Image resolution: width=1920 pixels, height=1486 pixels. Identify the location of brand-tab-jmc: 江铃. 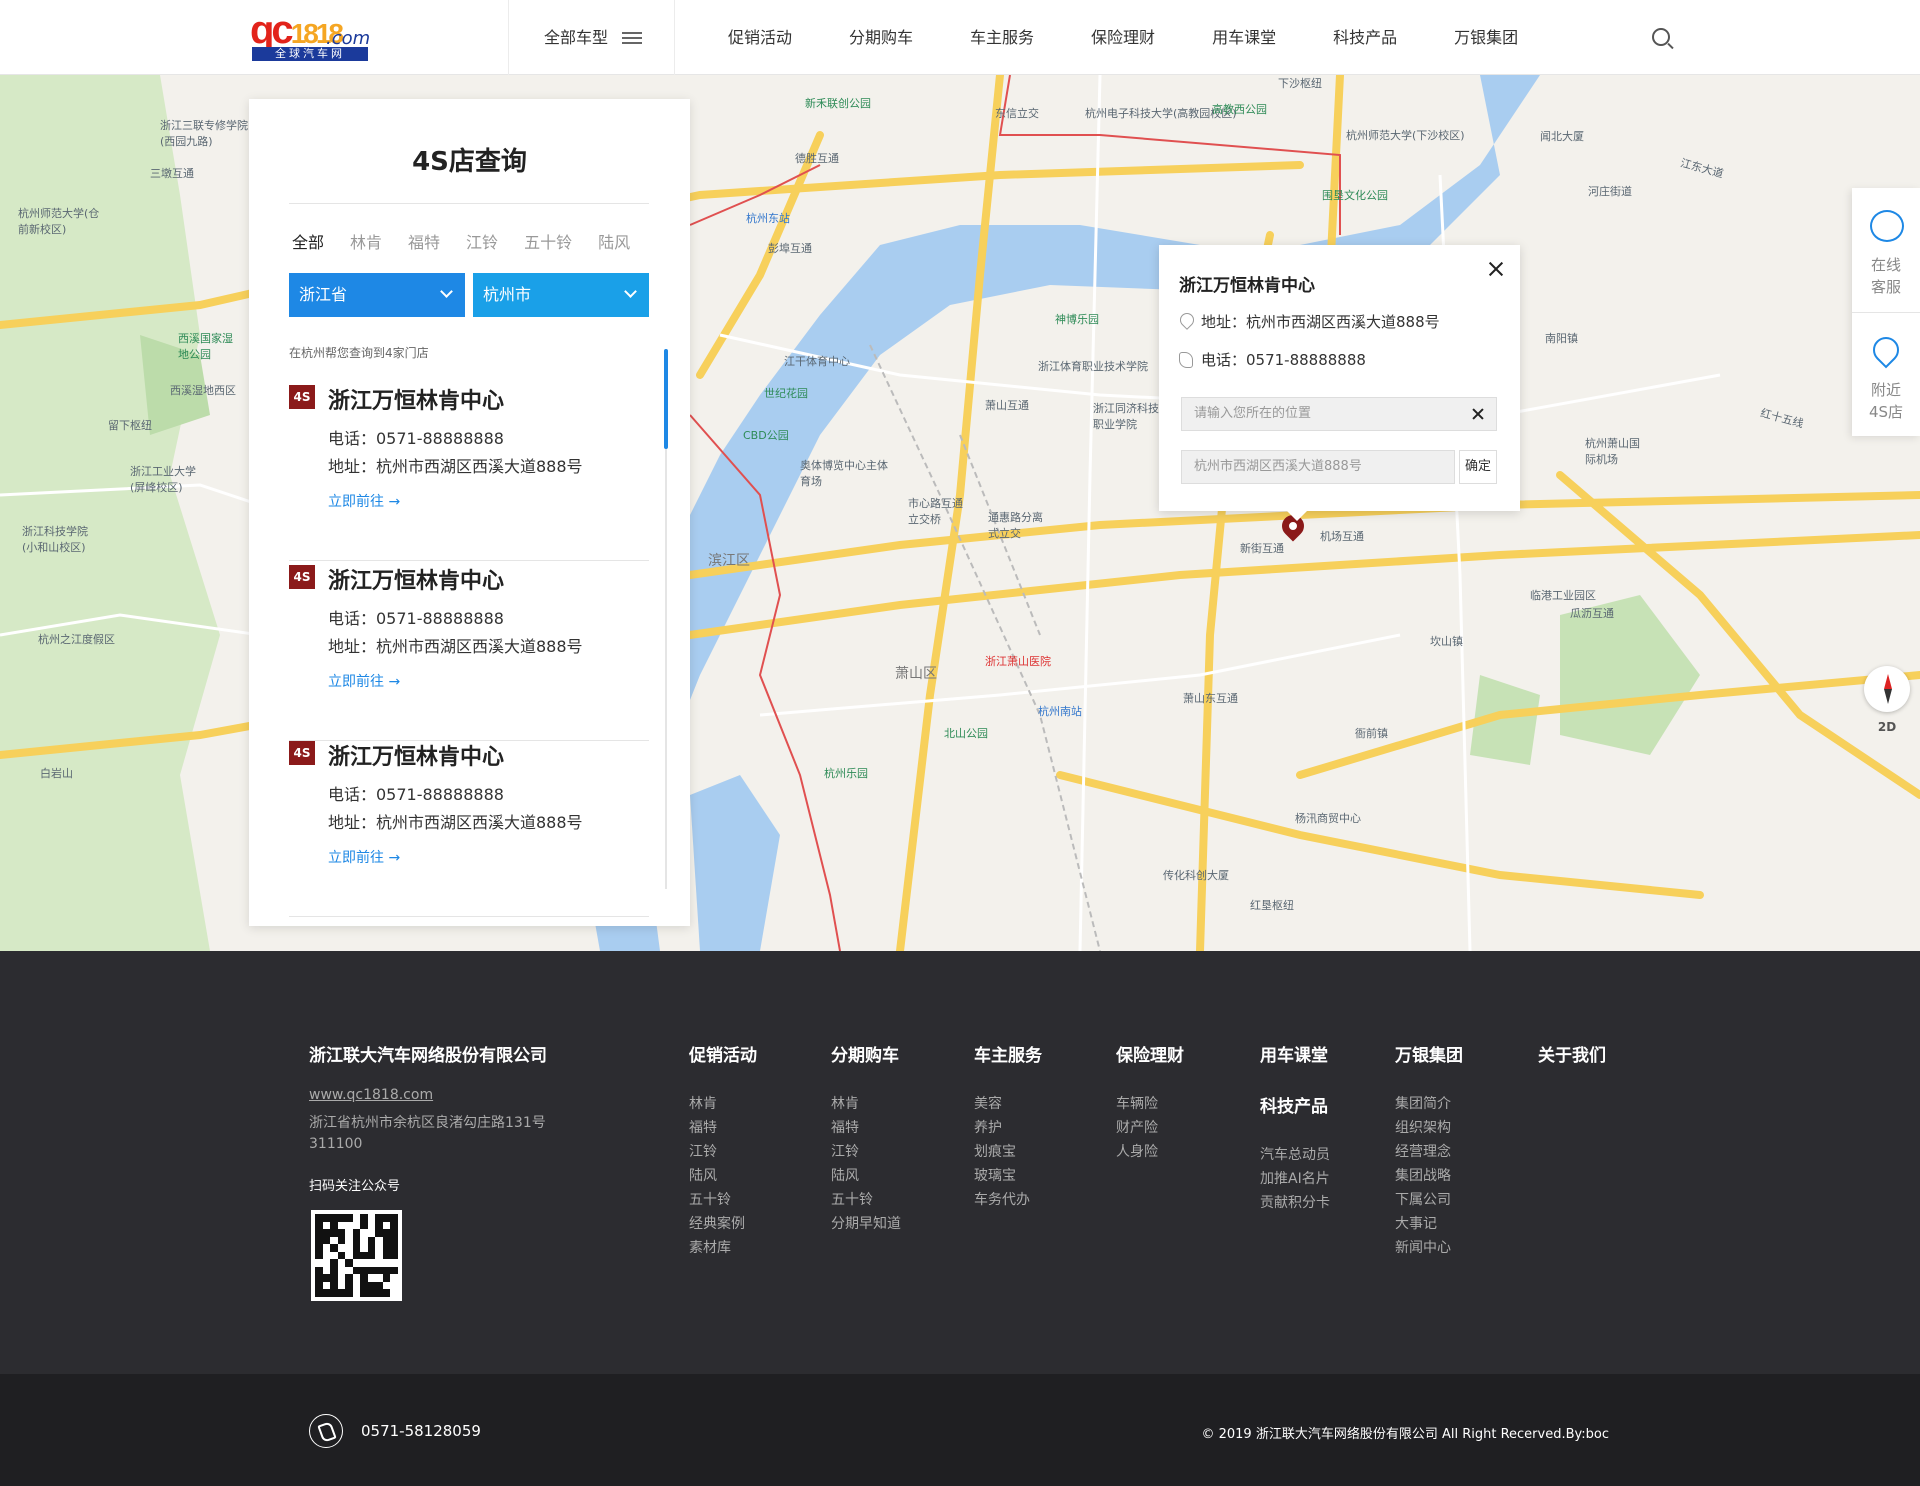
(482, 241).